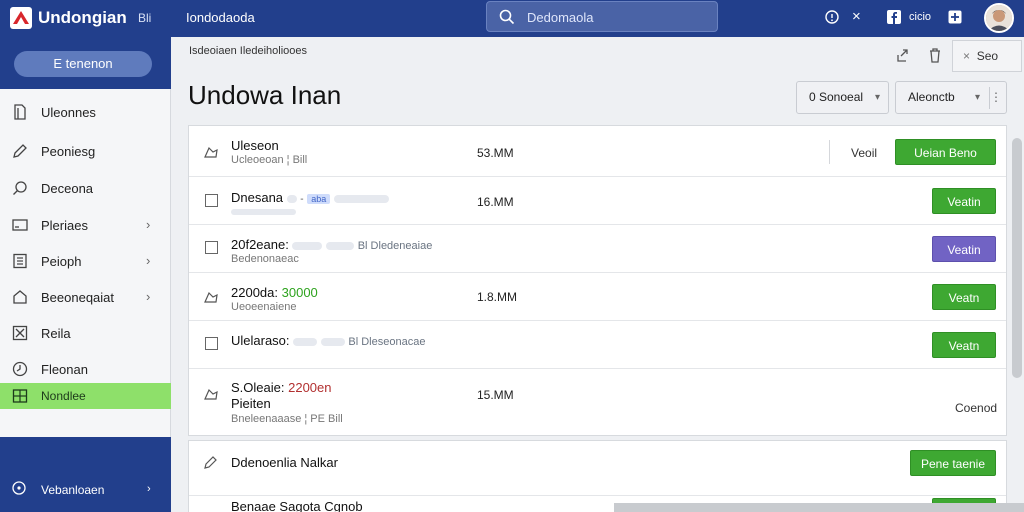  Describe the element at coordinates (220, 17) in the screenshot. I see `top-nav-link: Iondodaoda` at that location.